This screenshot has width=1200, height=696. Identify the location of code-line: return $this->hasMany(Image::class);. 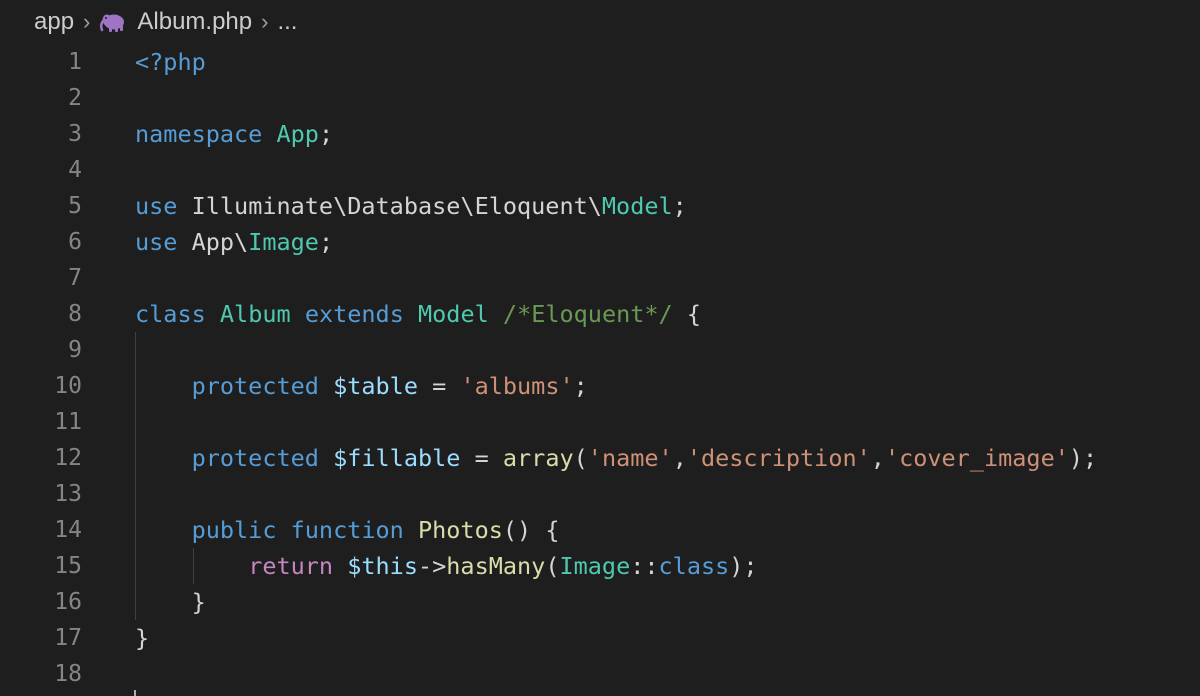
(446, 566).